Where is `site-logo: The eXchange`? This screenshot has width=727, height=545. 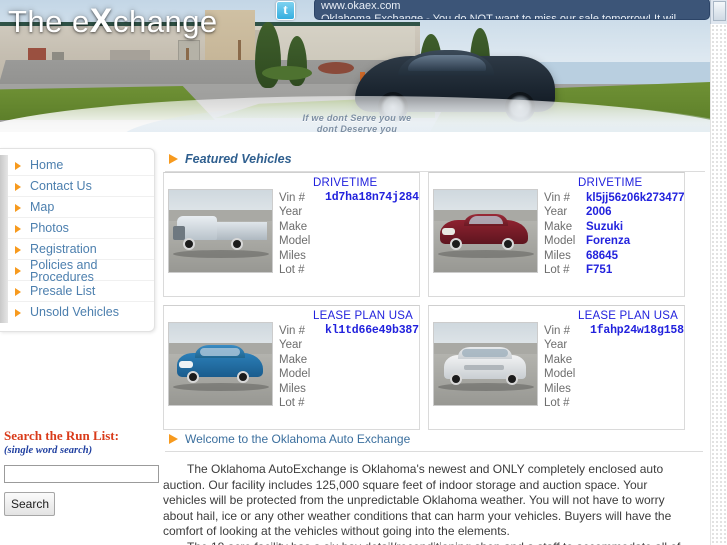
site-logo: The eXchange is located at coordinates (113, 21).